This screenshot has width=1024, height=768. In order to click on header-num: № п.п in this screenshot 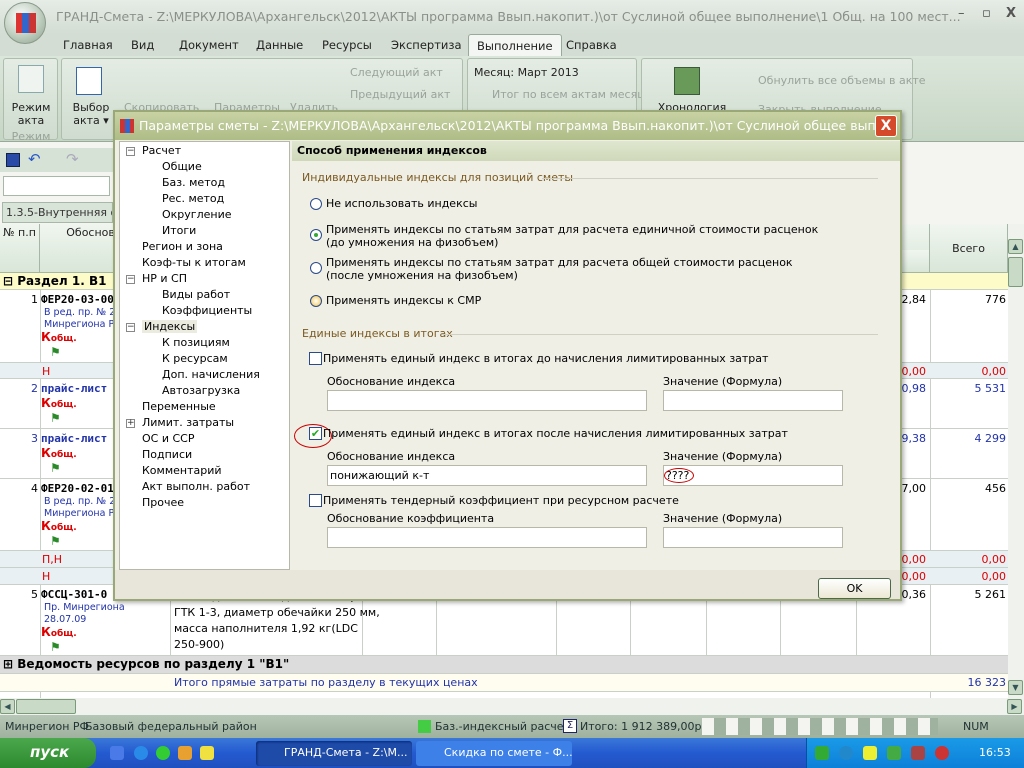, I will do `click(20, 248)`.